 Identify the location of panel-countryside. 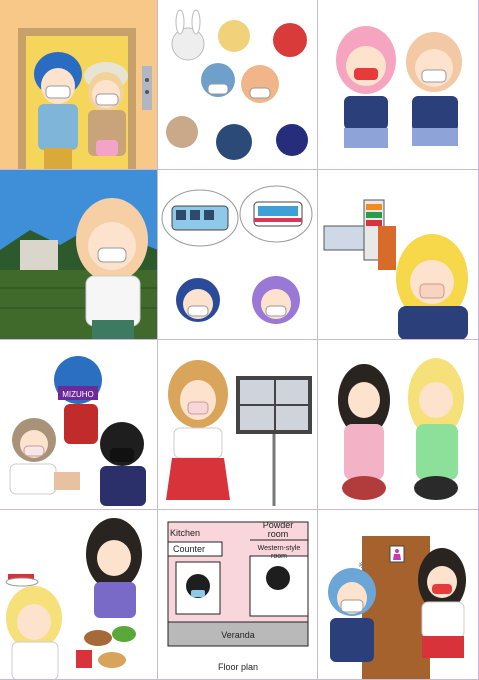
(79, 255).